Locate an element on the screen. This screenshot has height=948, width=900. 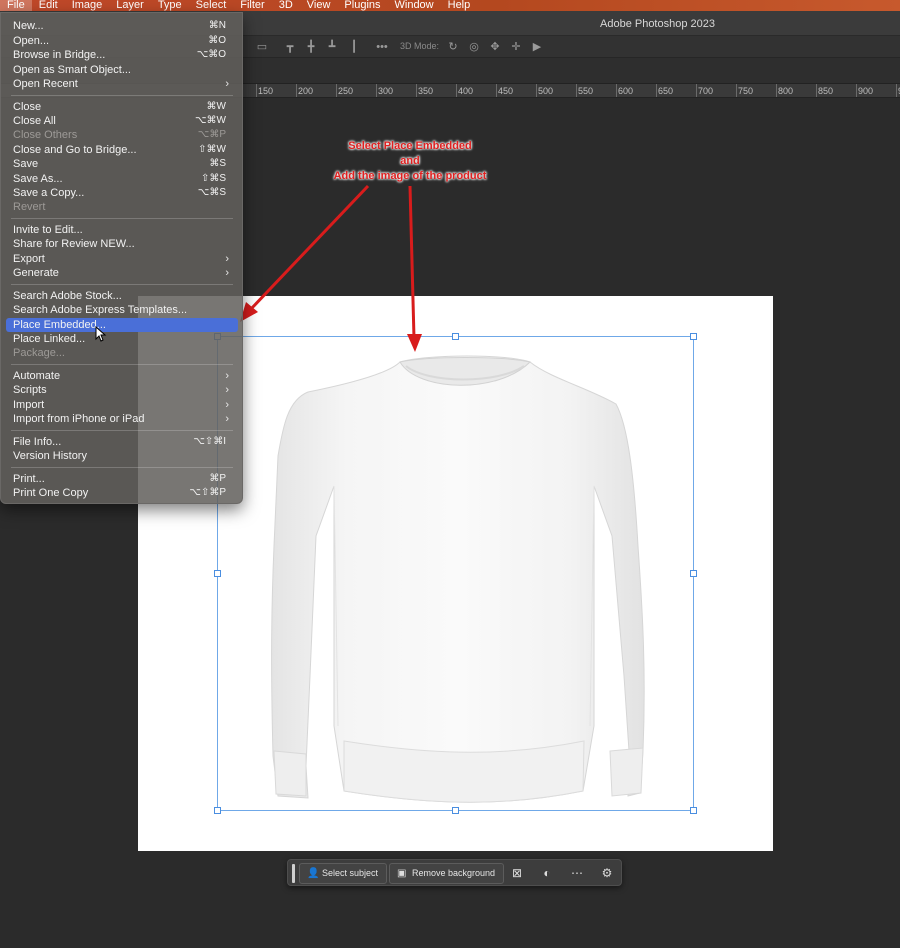
taskbar-drag-handle is located at coordinates (293, 873).